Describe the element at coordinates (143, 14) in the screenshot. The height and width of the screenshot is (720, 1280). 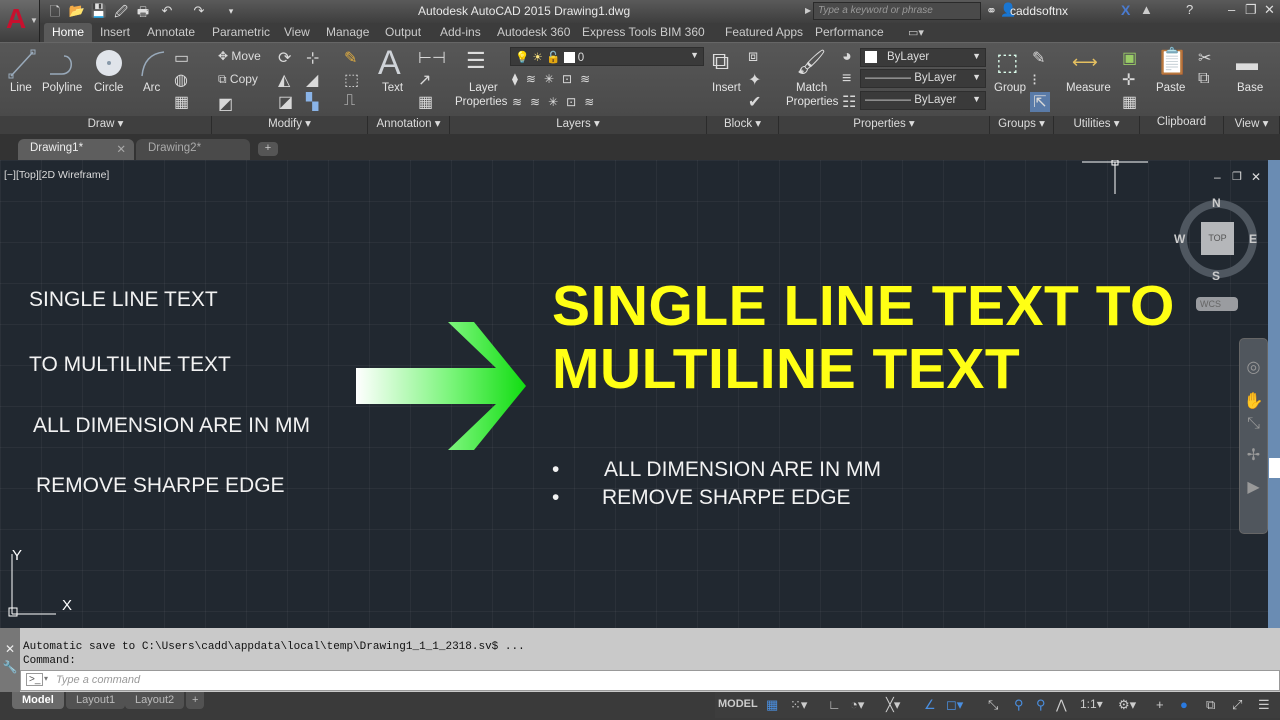
I see `plot-icon: 🖶` at that location.